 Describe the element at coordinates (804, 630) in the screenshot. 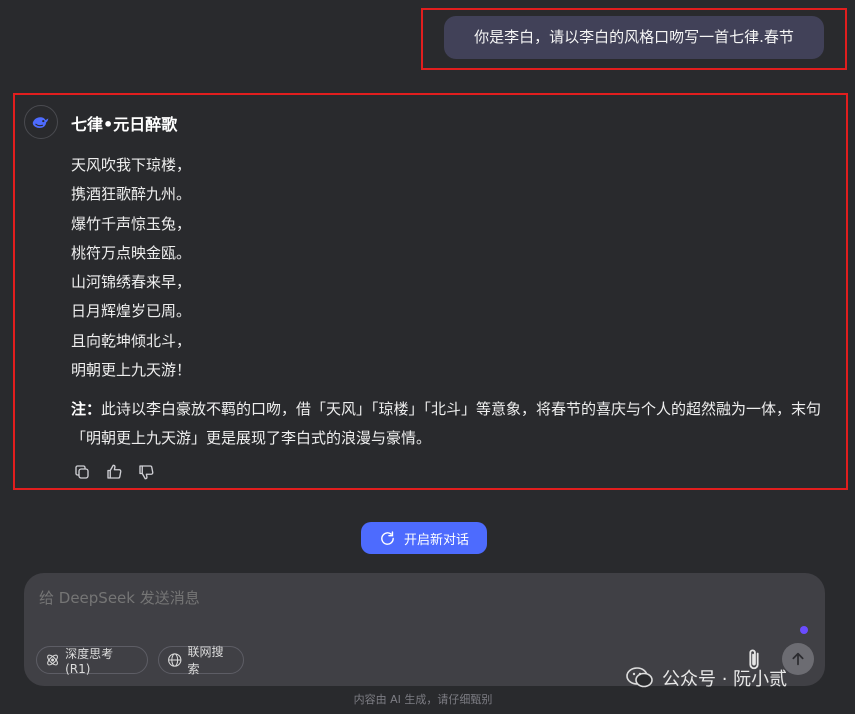

I see `status-dot` at that location.